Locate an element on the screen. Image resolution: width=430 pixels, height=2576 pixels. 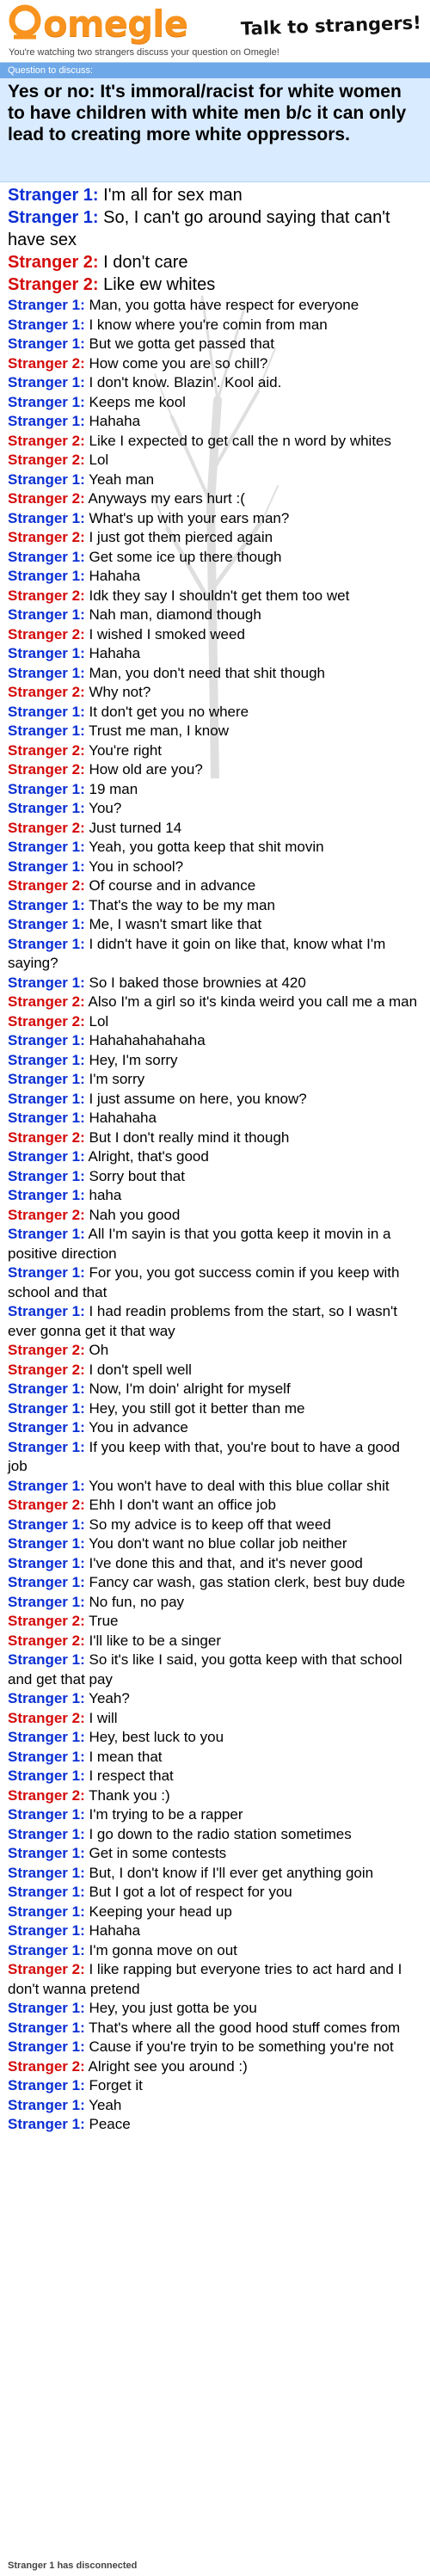
chat-message: Stranger 1: Keeps me kool is located at coordinates (215, 403).